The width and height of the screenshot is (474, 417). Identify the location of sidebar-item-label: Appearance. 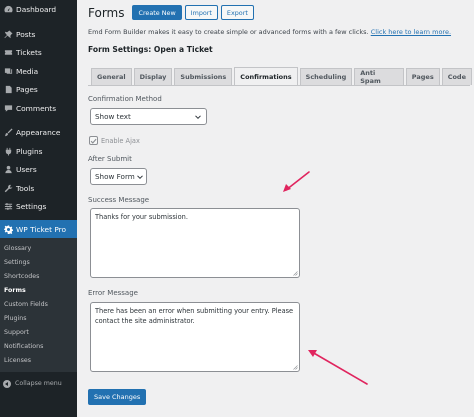
(38, 133).